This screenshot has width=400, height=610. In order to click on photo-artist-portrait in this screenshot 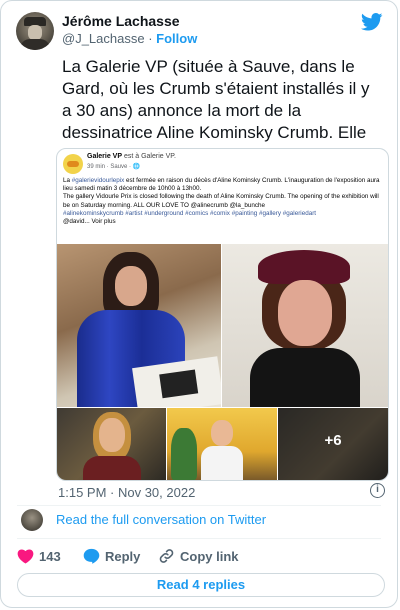, I will do `click(305, 325)`.